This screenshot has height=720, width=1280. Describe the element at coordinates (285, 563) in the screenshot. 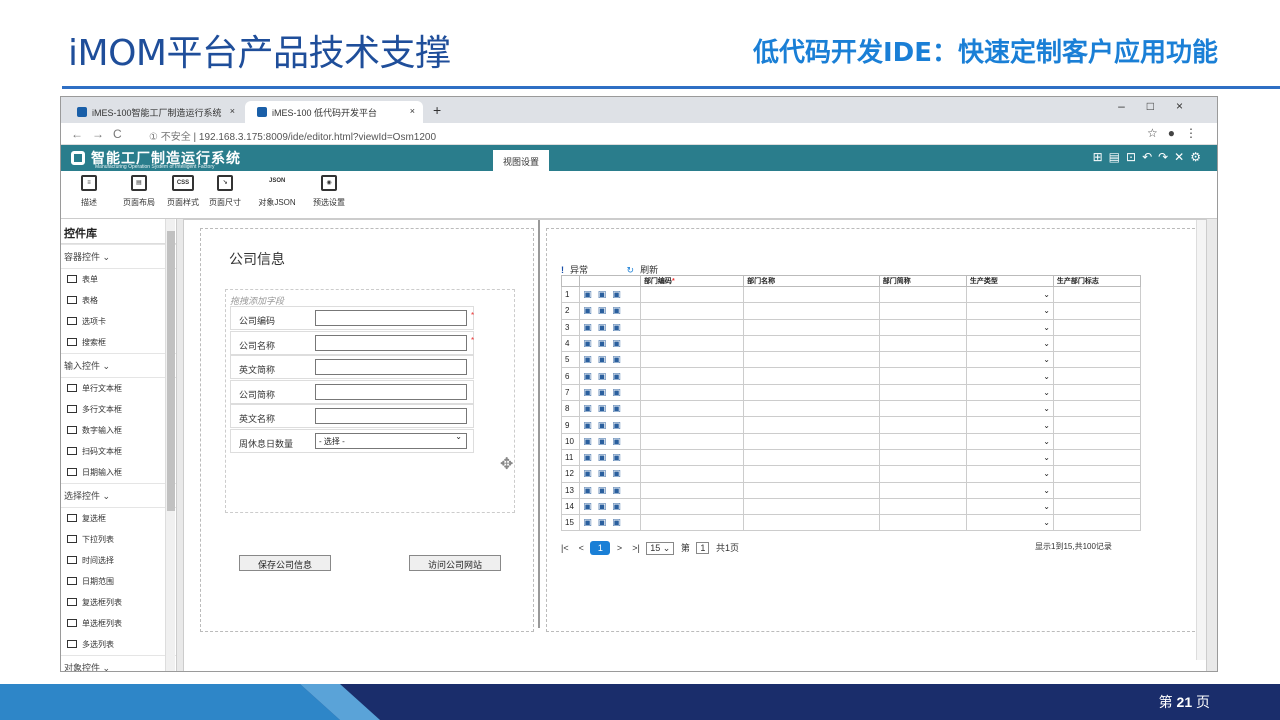

I see `save-company-button: 保存公司信息` at that location.